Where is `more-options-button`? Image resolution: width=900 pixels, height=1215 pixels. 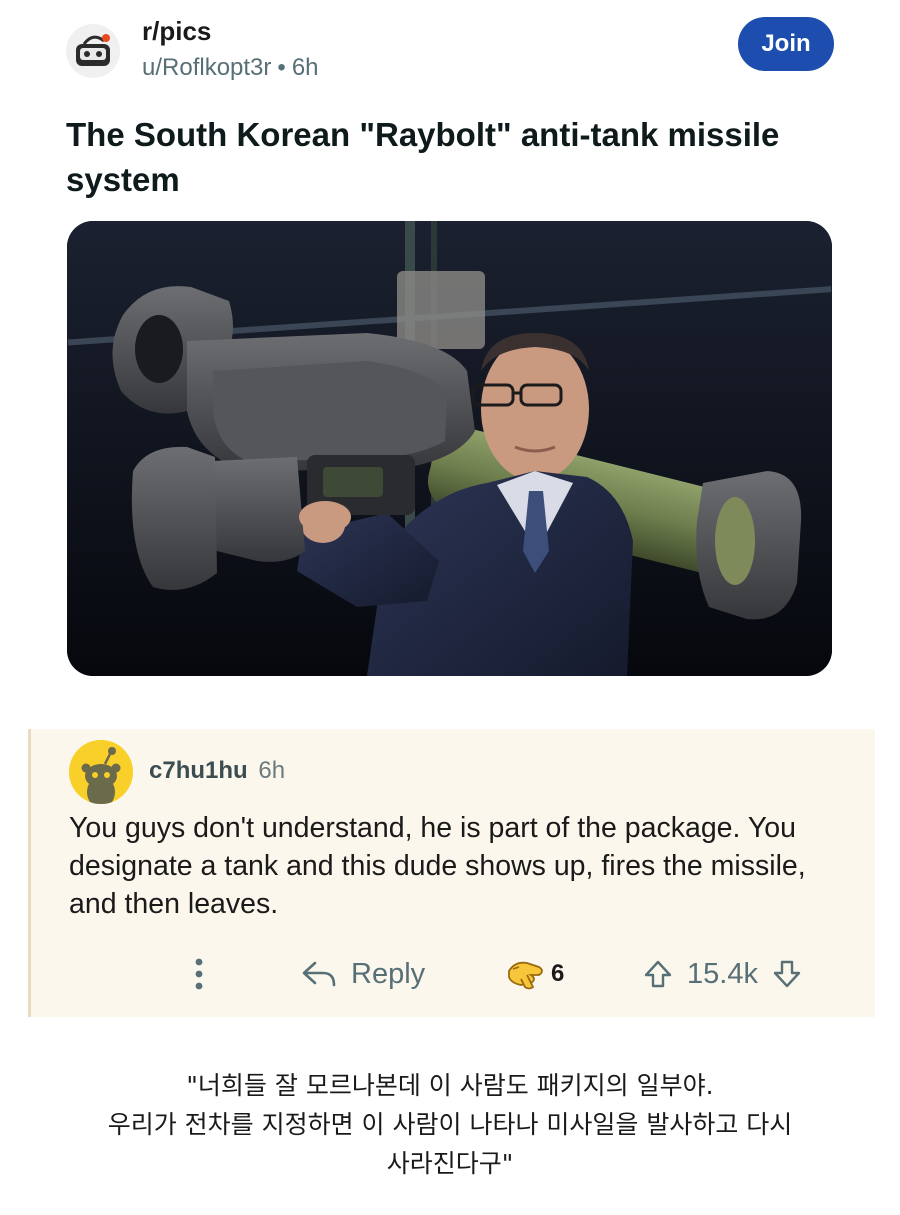
more-options-button is located at coordinates (199, 974).